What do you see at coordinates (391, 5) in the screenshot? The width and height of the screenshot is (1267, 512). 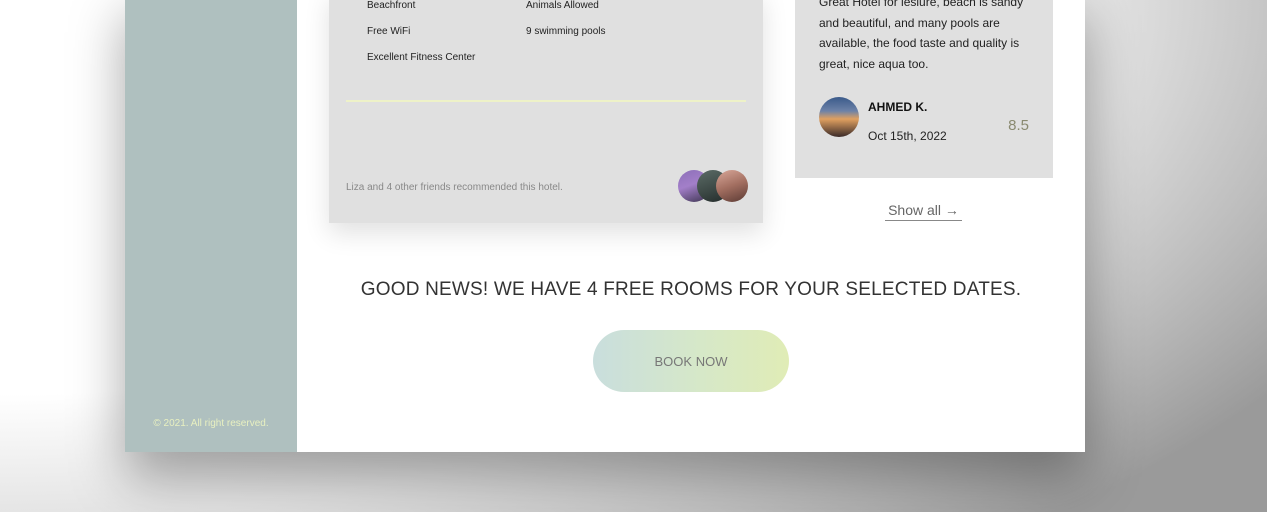 I see `amenity-item: Beachfront` at bounding box center [391, 5].